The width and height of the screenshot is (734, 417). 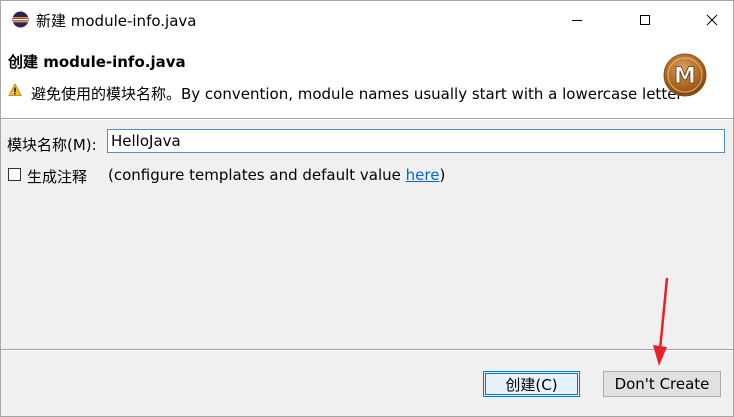 I want to click on create-button-focus-ring, so click(x=531, y=384).